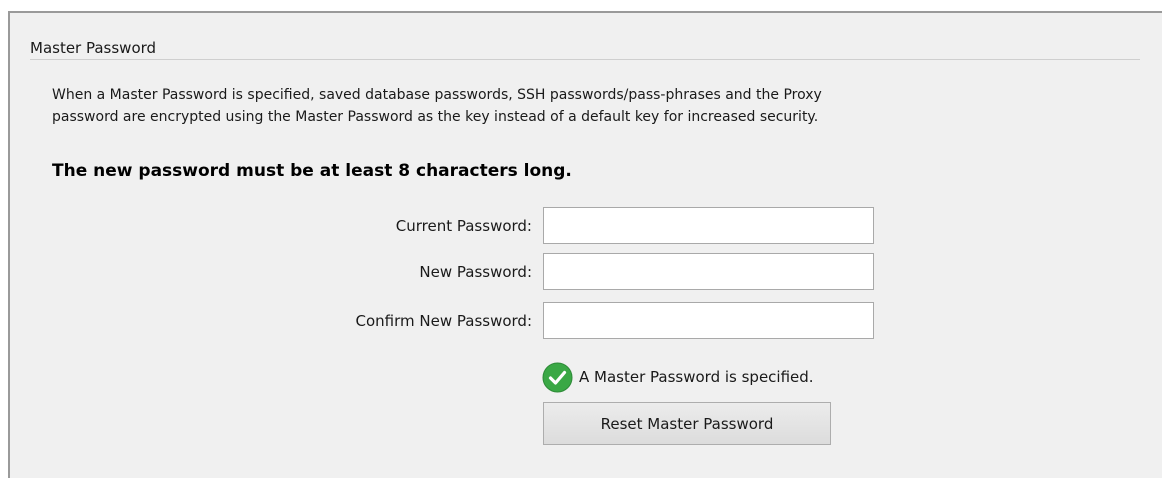 This screenshot has height=478, width=1162. I want to click on current-password-label: Current Password:, so click(463, 226).